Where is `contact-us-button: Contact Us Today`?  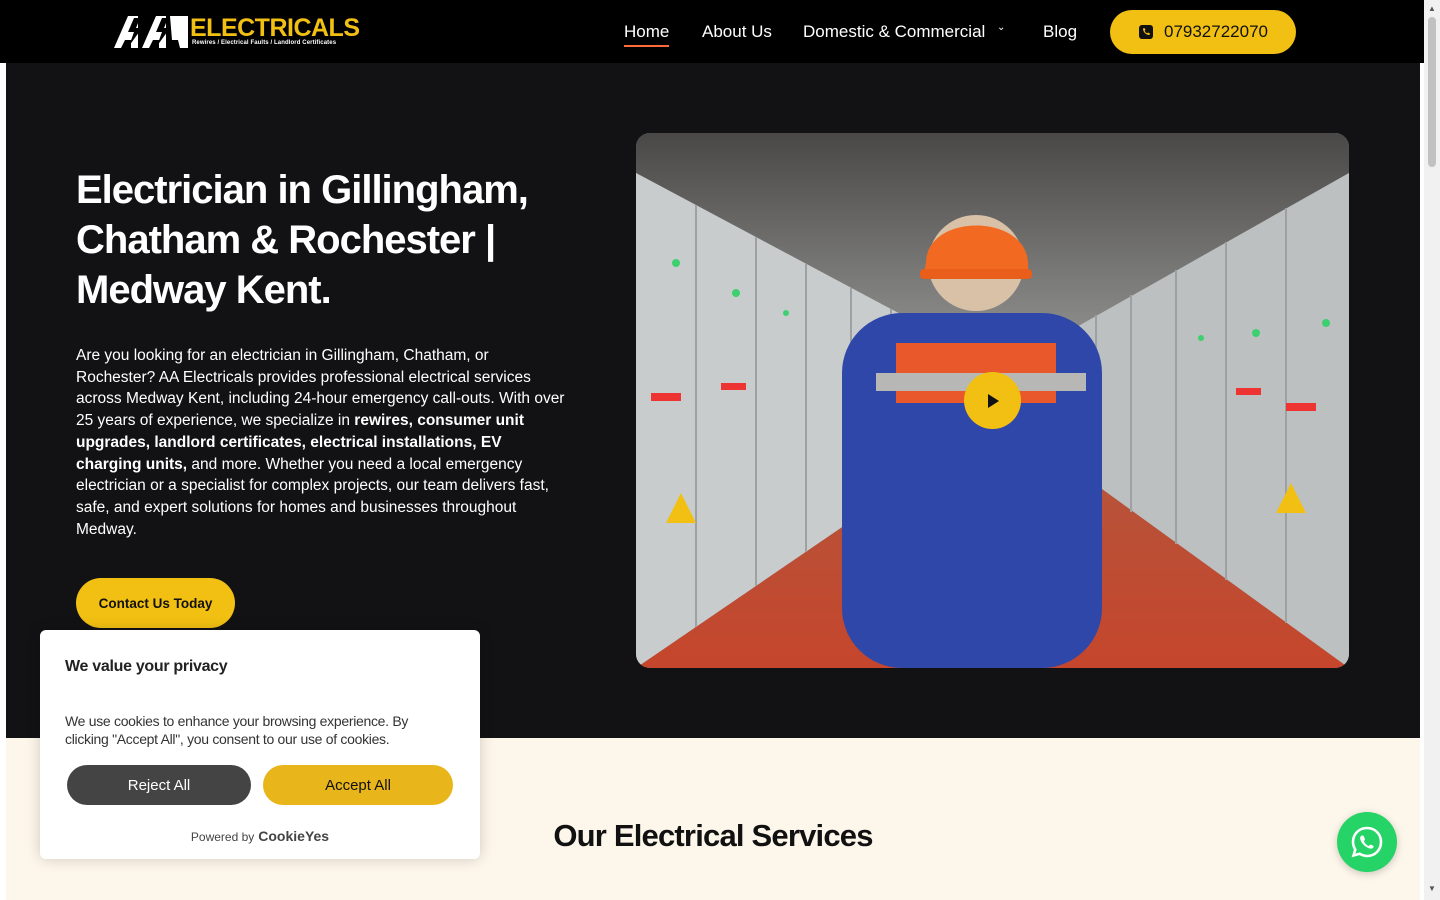 contact-us-button: Contact Us Today is located at coordinates (155, 603).